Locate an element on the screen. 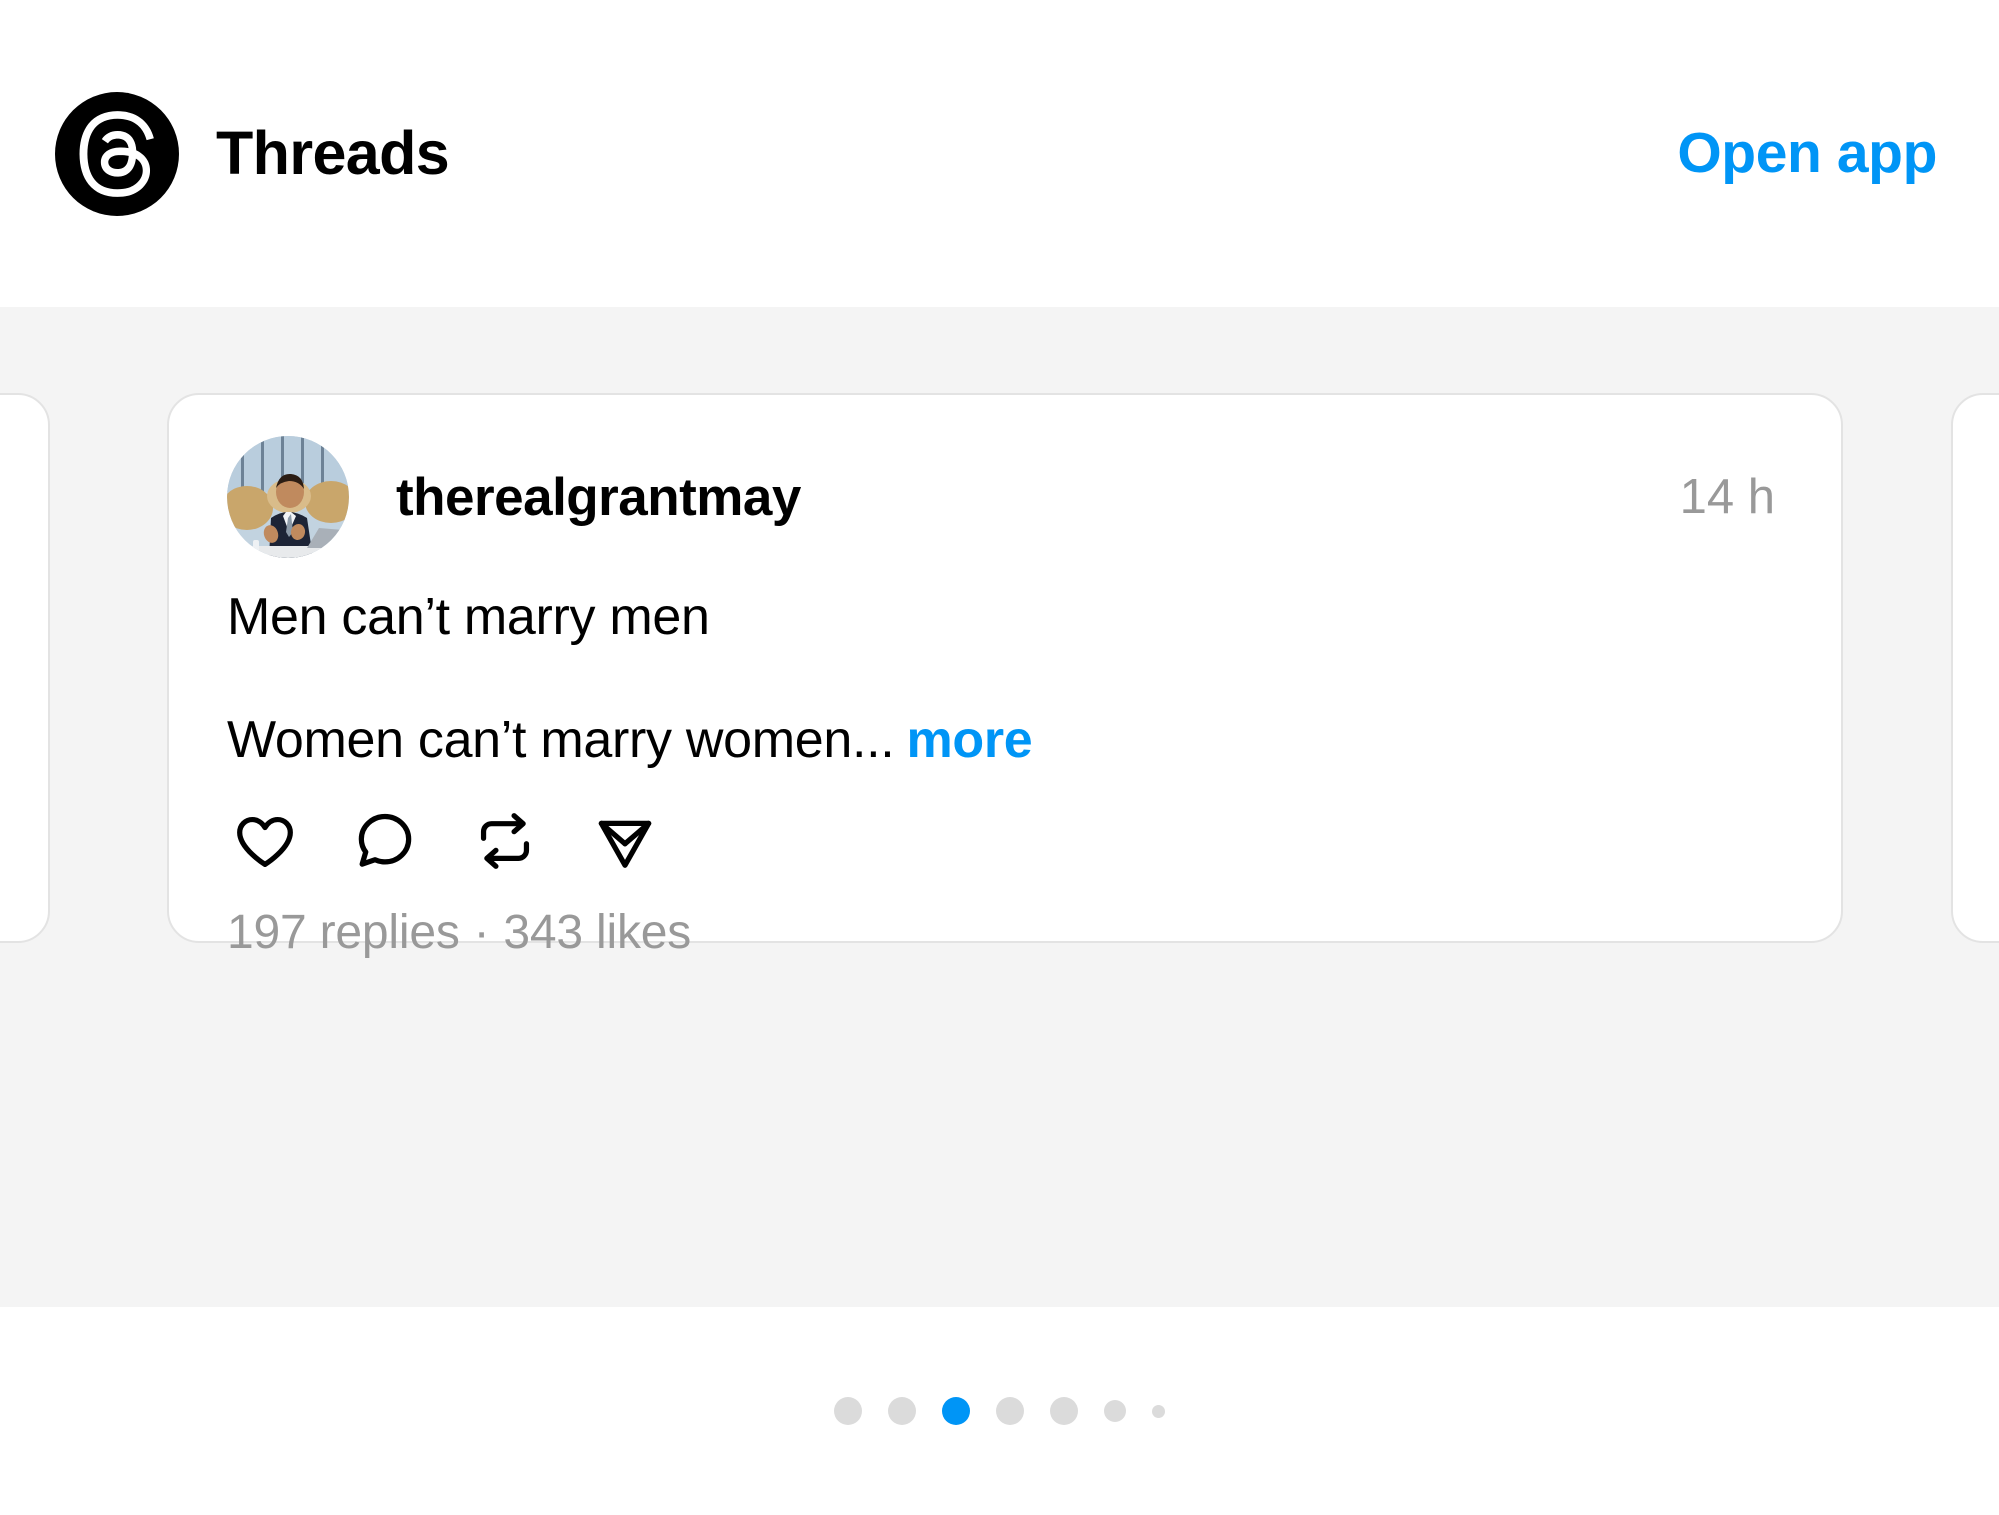 This screenshot has width=1999, height=1515. replies-count: 197 replies is located at coordinates (343, 932).